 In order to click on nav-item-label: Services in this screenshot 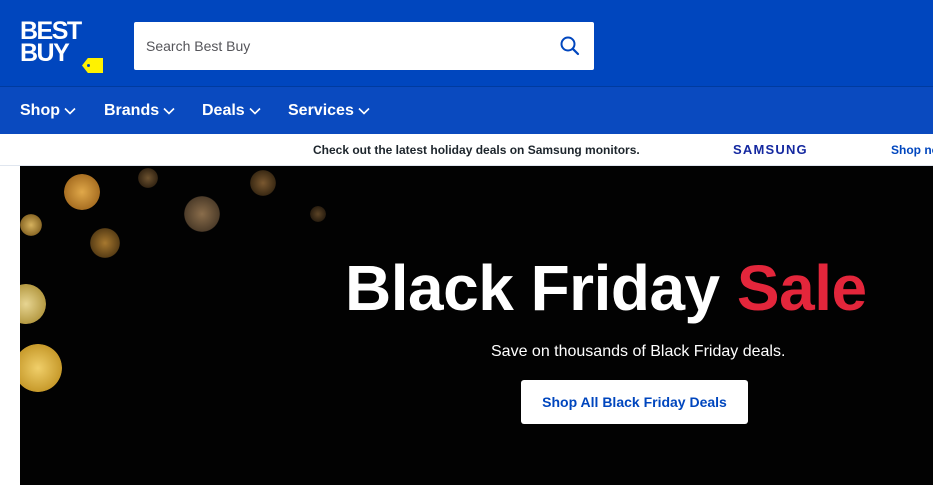, I will do `click(321, 110)`.